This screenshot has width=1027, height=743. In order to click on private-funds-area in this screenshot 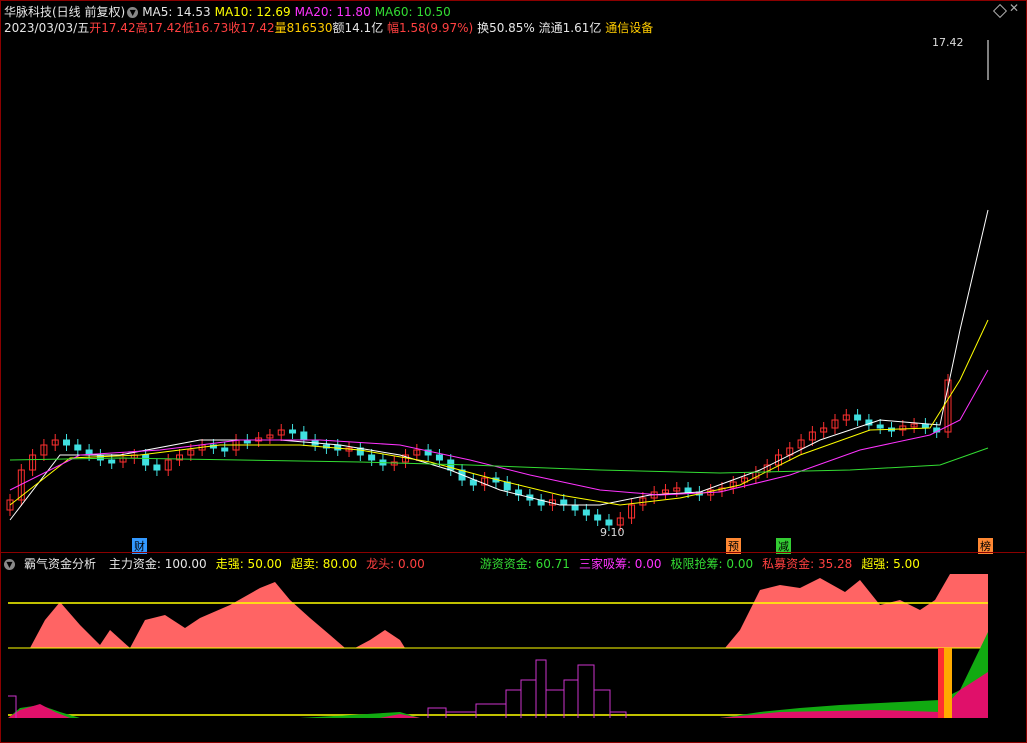, I will do `click(498, 695)`.